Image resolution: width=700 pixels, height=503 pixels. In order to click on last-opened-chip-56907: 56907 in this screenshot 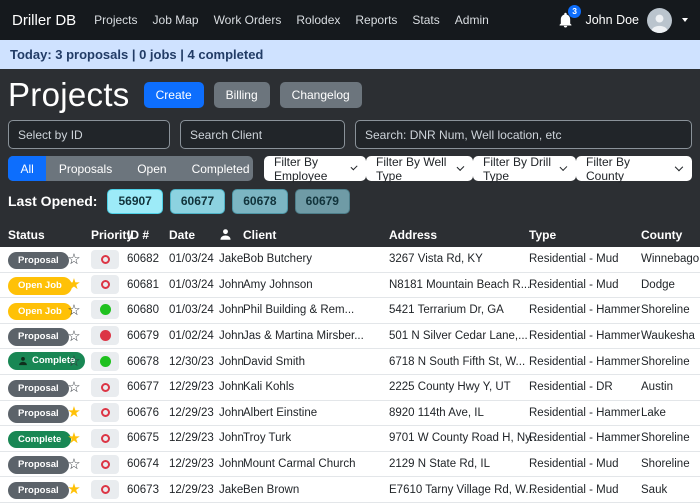, I will do `click(135, 201)`.